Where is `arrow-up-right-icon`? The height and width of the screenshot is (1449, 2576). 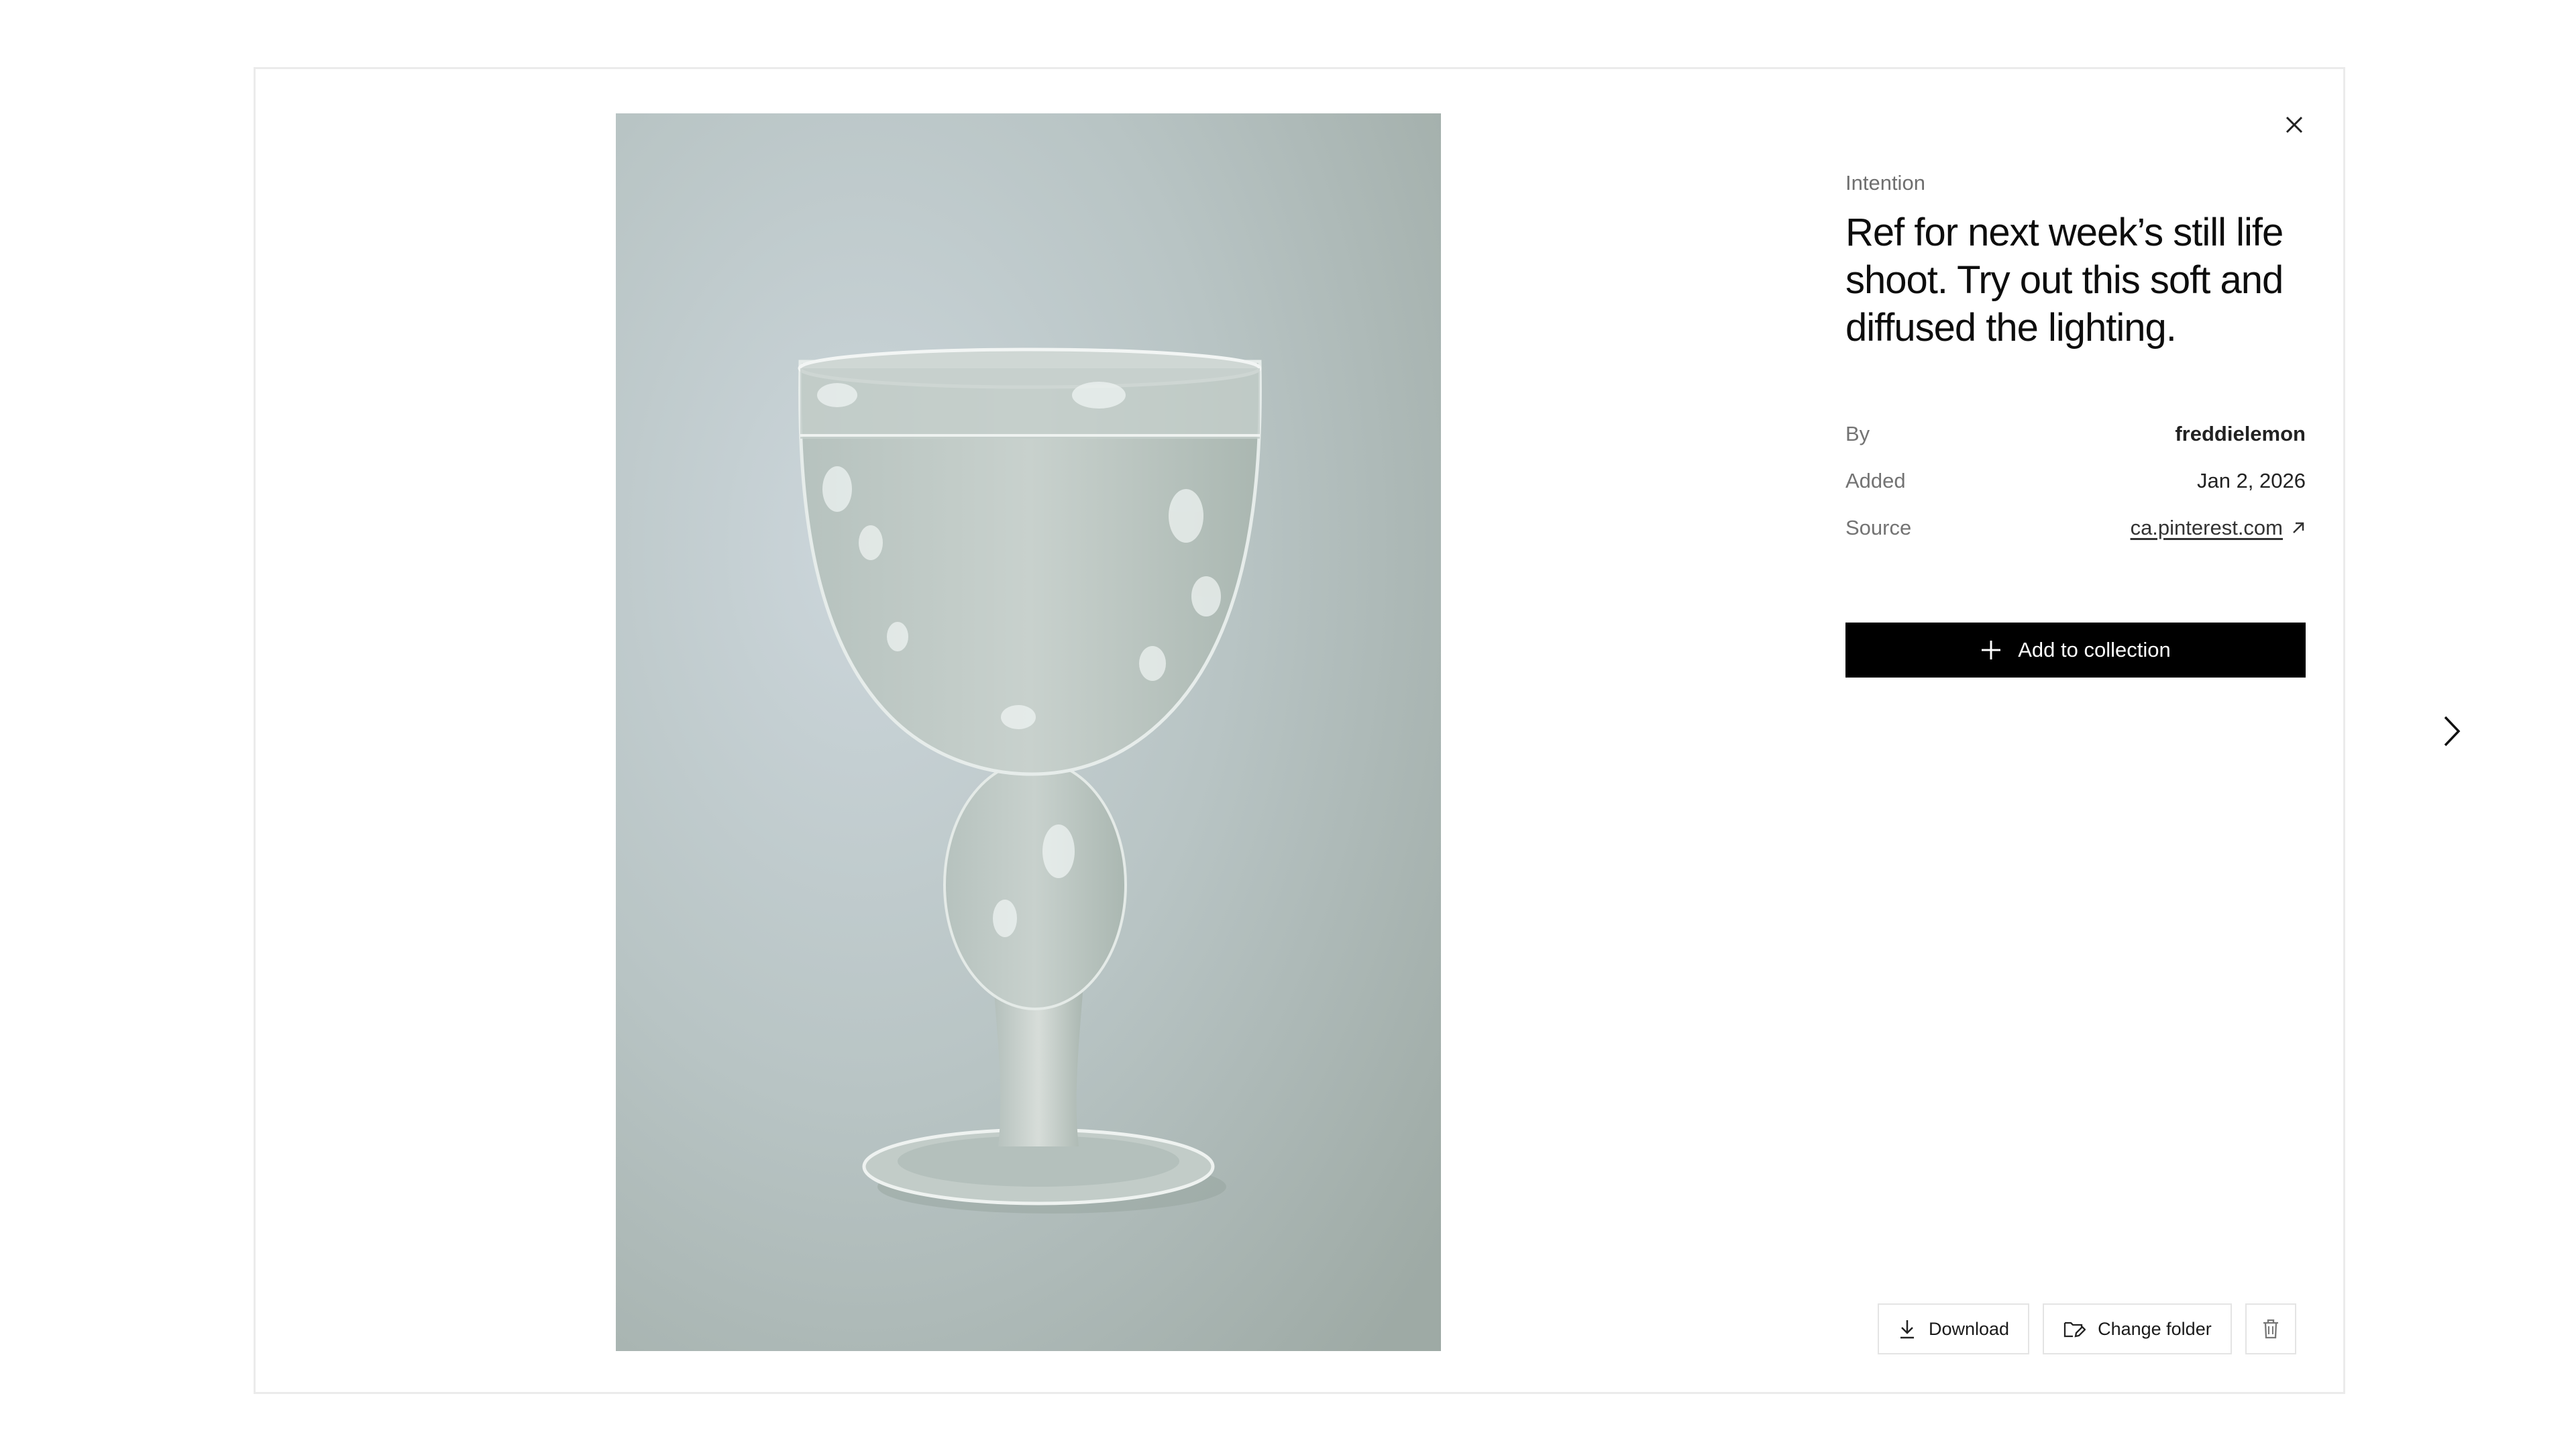 arrow-up-right-icon is located at coordinates (2298, 527).